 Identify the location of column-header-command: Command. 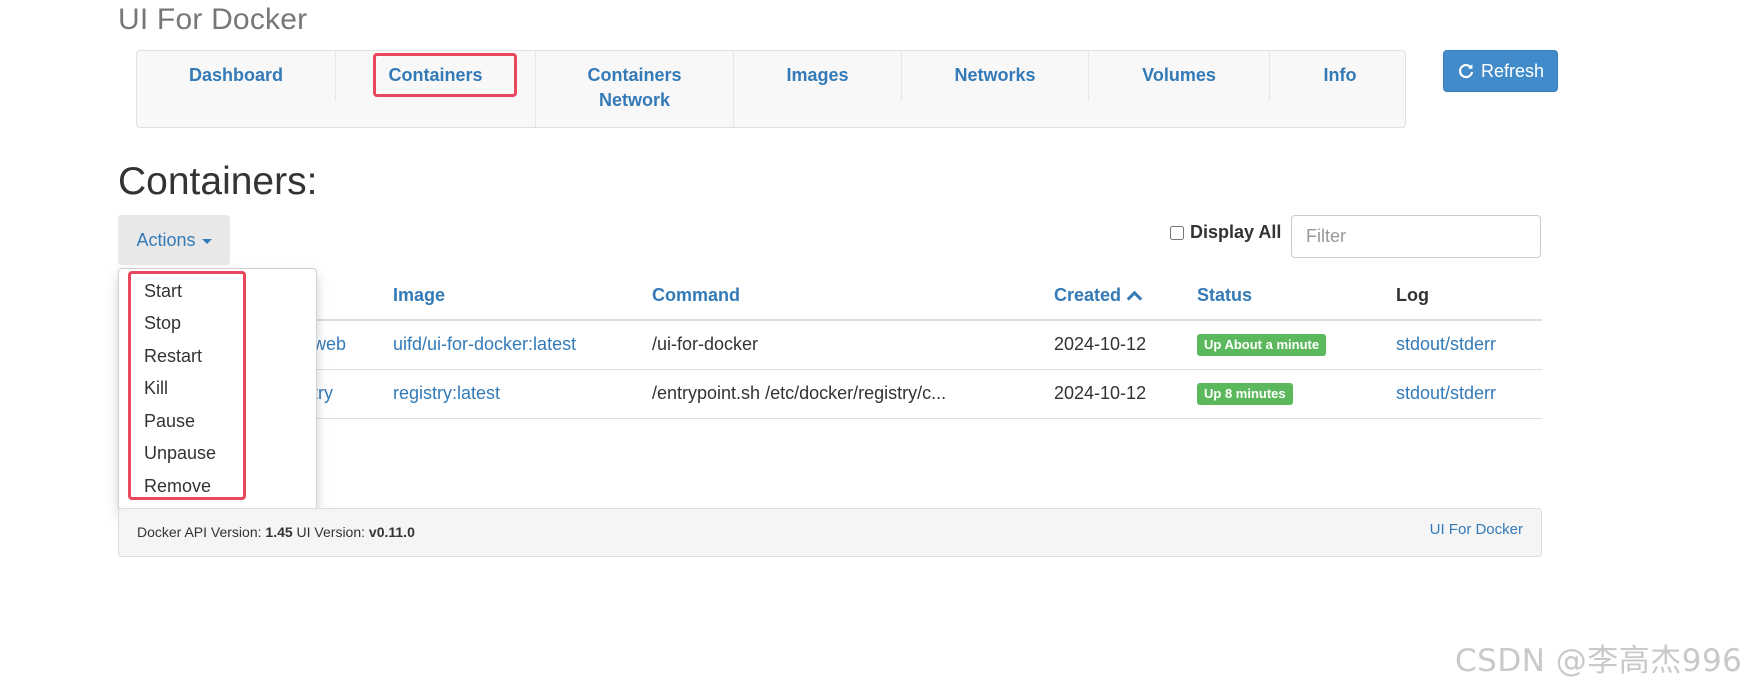
(696, 295).